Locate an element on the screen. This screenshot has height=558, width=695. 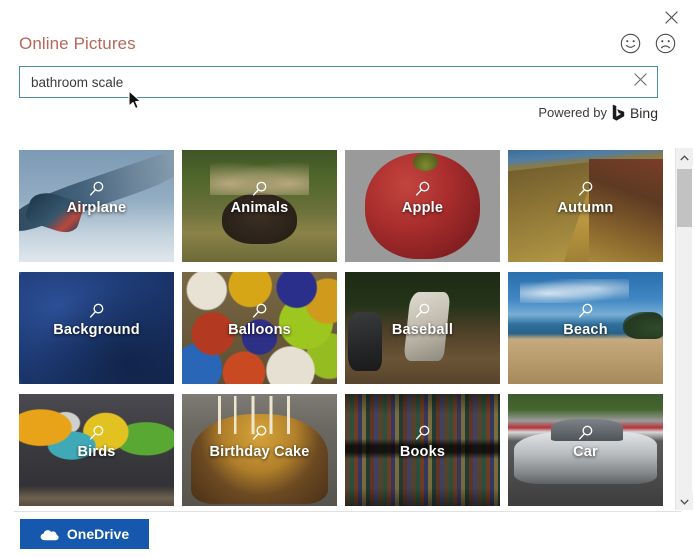
tile-label: Balloons is located at coordinates (259, 330).